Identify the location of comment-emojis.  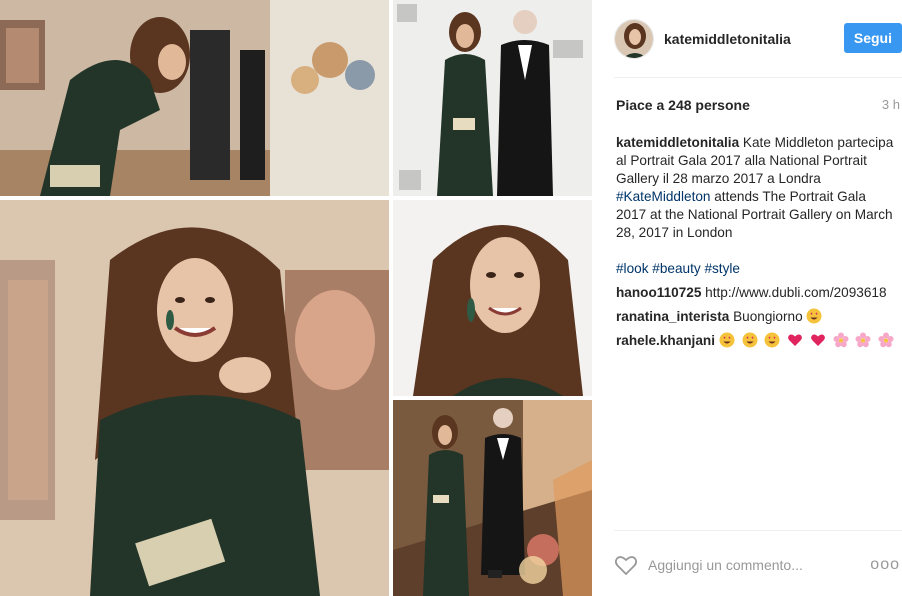
(808, 340).